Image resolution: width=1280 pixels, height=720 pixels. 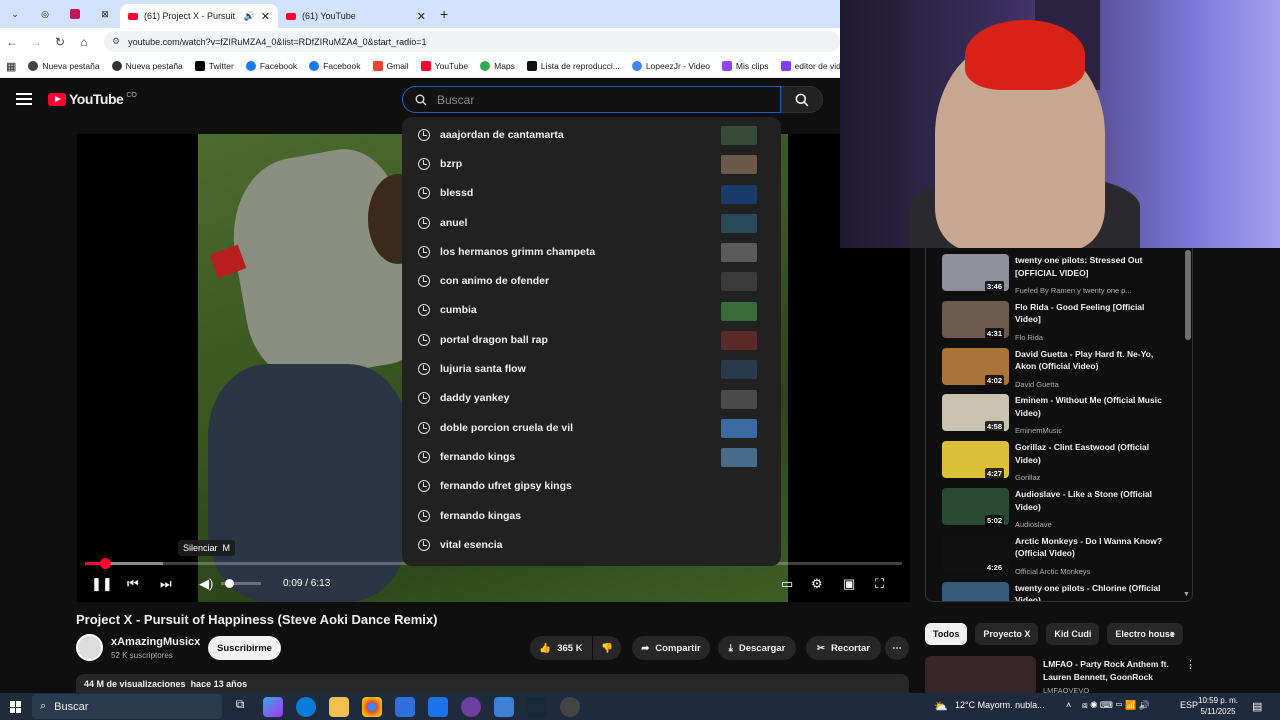 I want to click on search-suggestion: bzrp, so click(x=591, y=163).